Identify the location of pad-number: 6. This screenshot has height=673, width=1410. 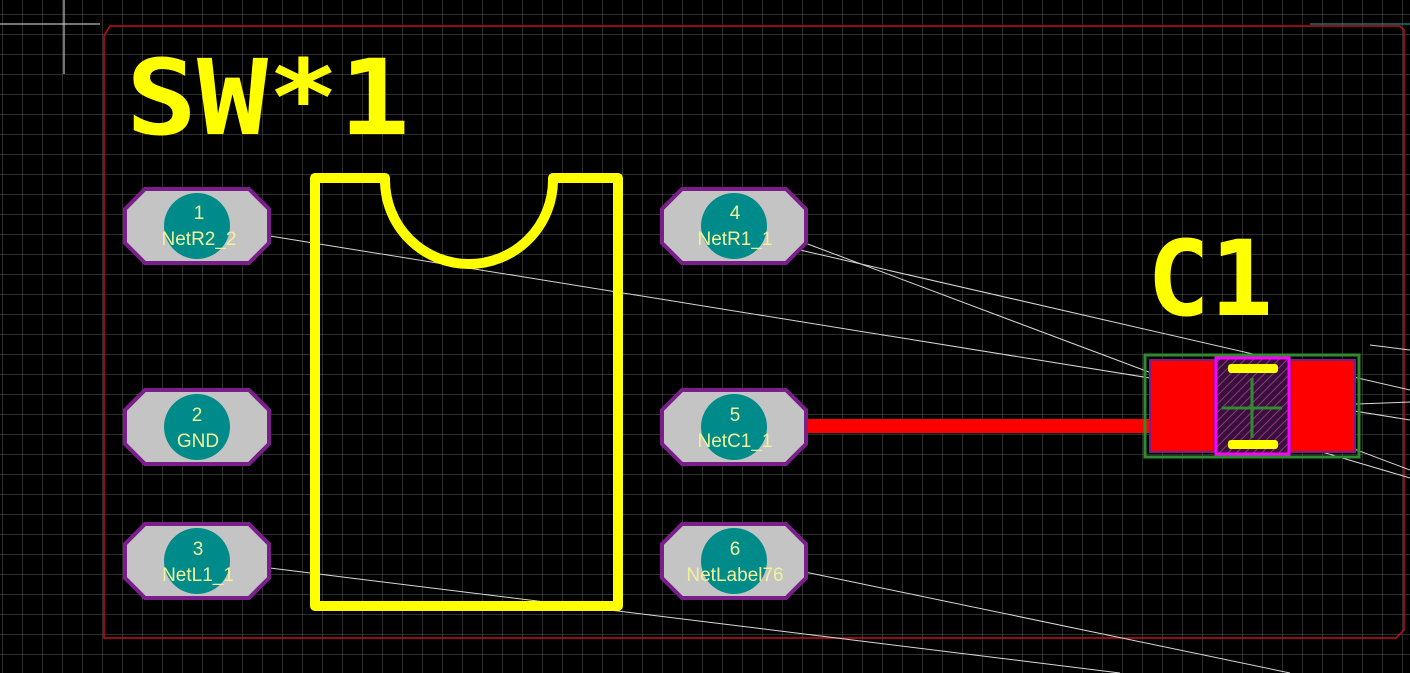
(735, 549).